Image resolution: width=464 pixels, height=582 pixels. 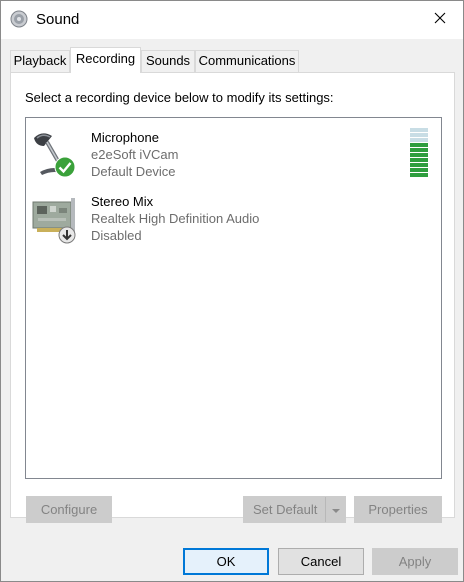 What do you see at coordinates (232, 20) in the screenshot?
I see `title-bar: Sound` at bounding box center [232, 20].